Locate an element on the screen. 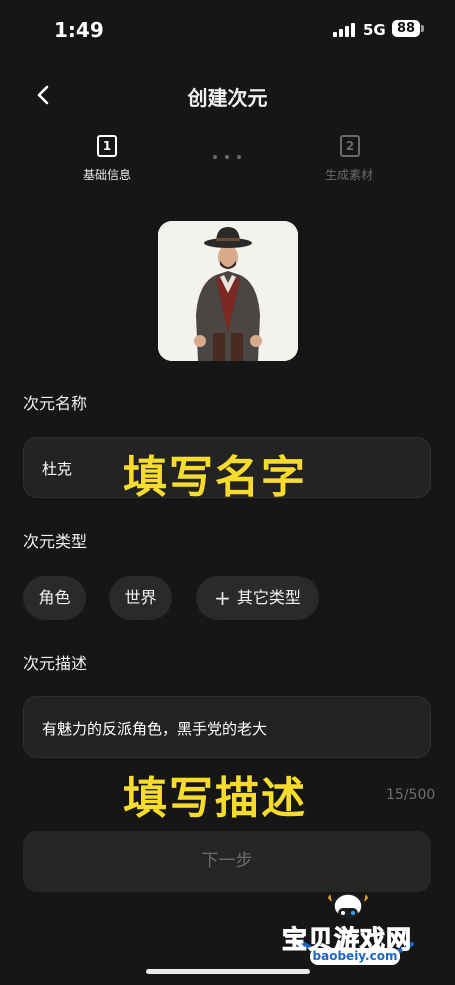  type-section-label: 次元类型 is located at coordinates (55, 541).